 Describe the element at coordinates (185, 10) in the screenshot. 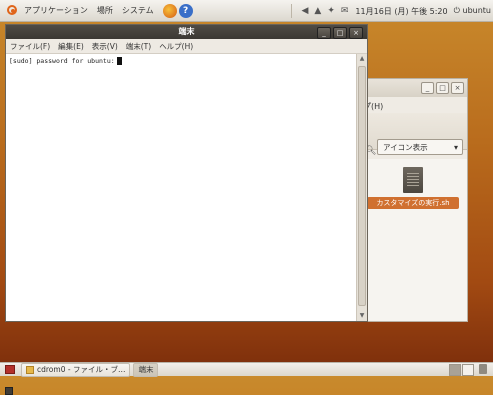

I see `help-icon: ?` at that location.